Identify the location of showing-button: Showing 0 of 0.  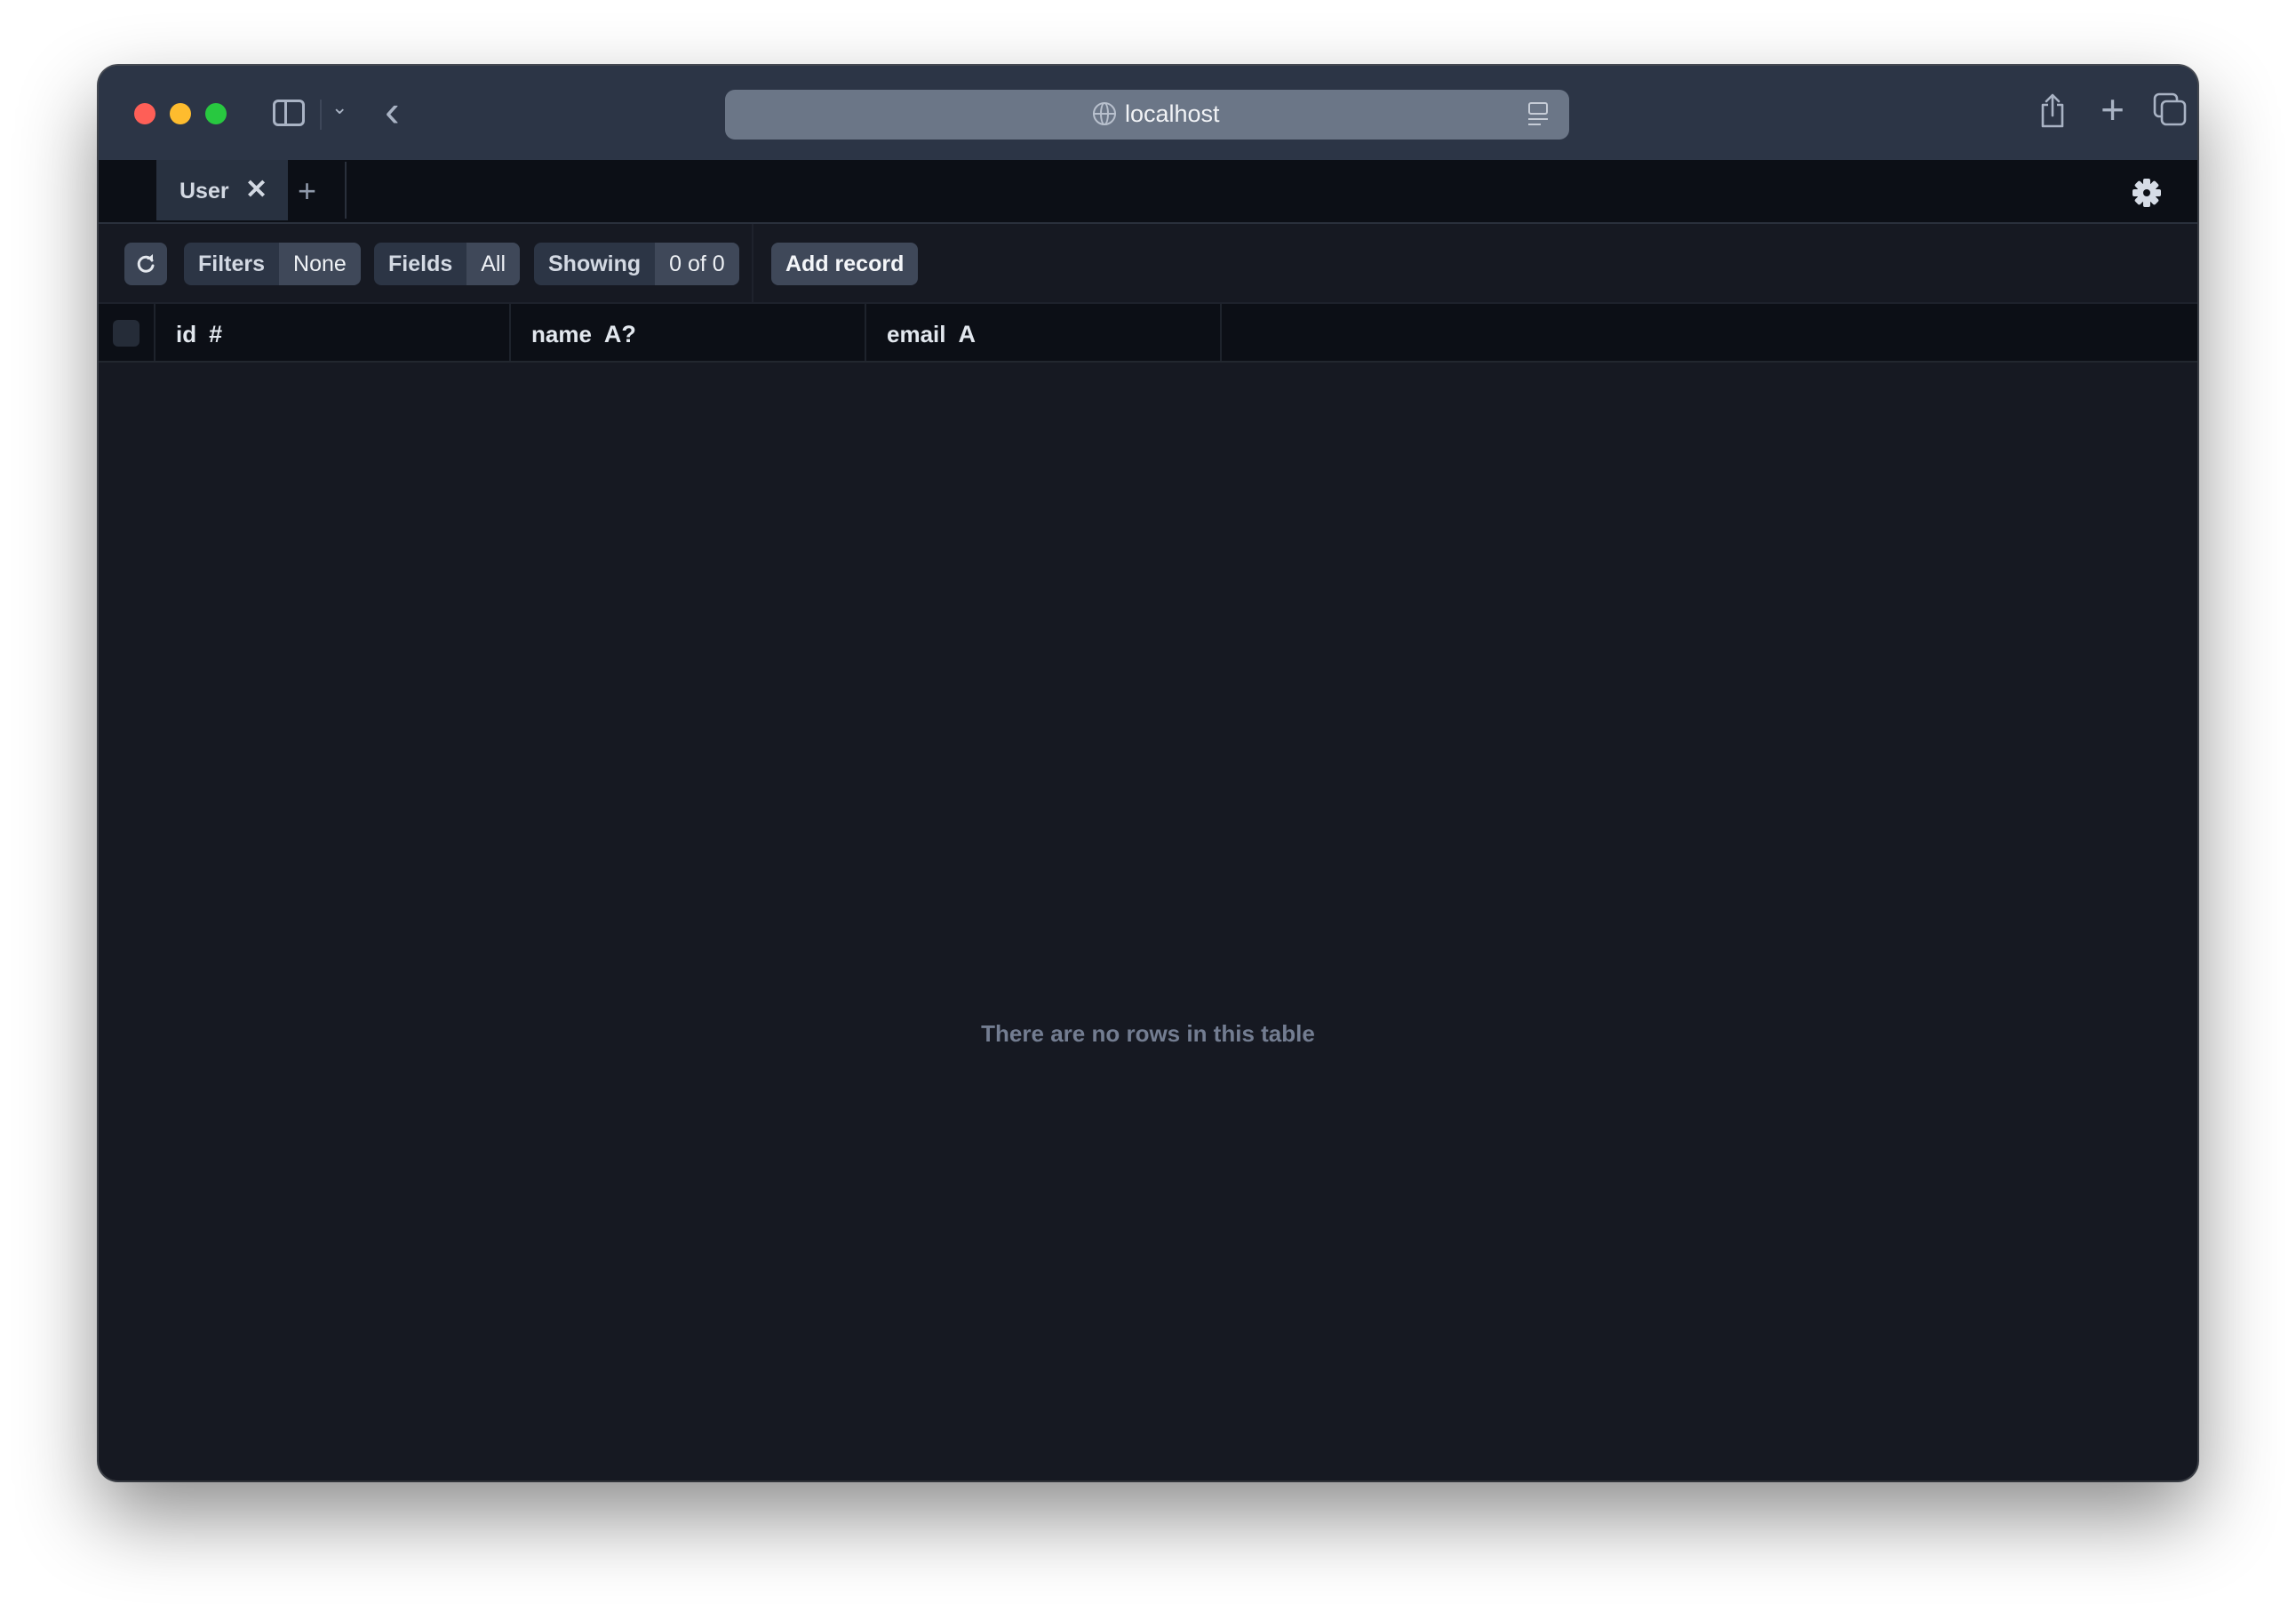
(637, 264).